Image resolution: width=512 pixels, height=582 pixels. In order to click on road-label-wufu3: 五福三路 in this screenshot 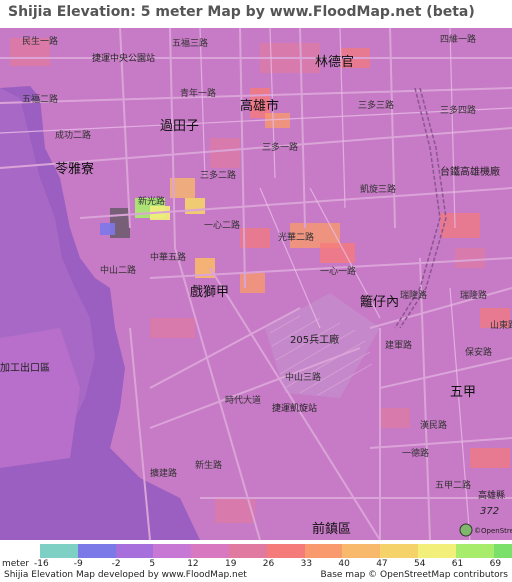, I will do `click(190, 43)`.